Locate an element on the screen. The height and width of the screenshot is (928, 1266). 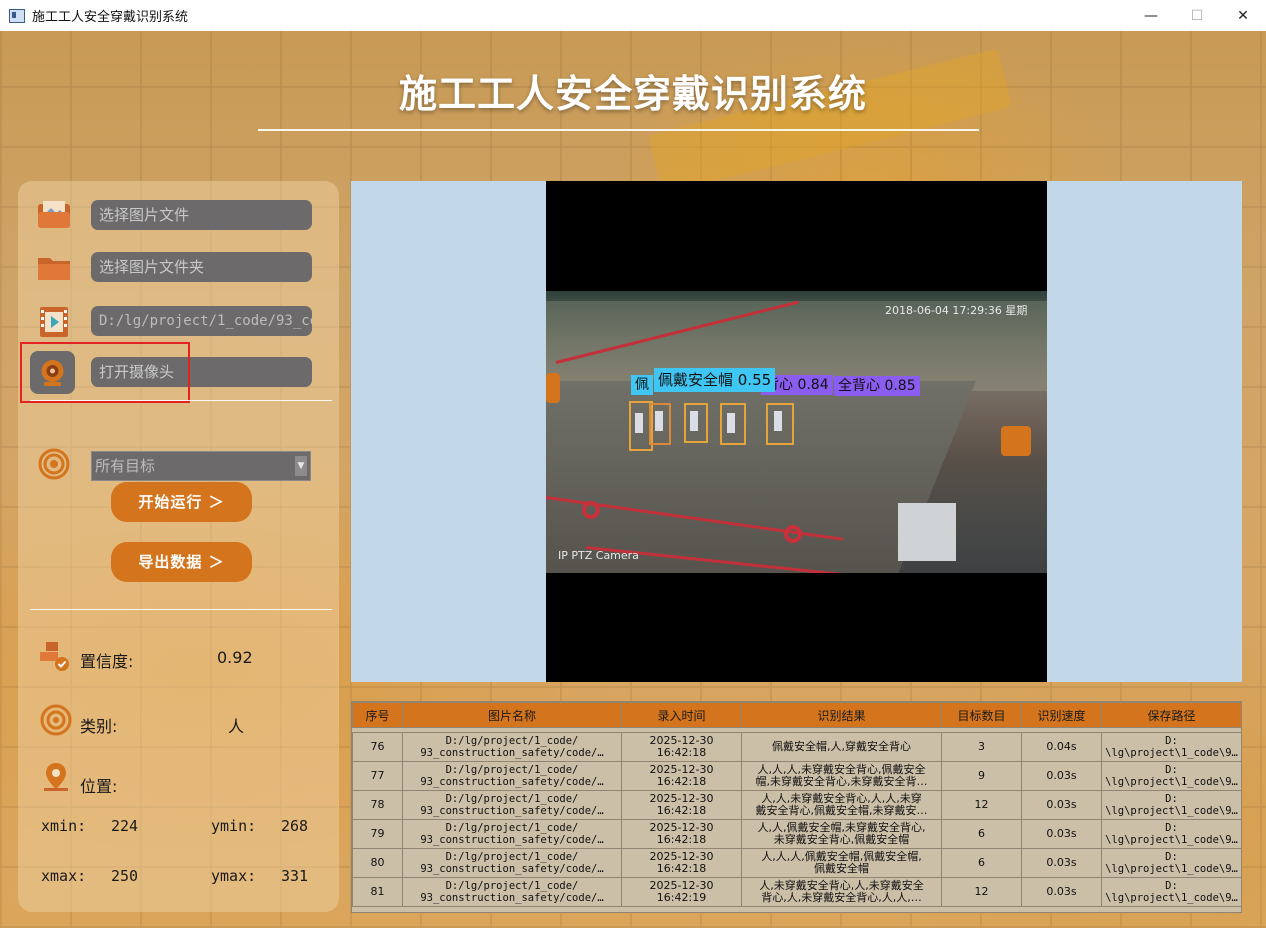
chevron-down-icon: ▼ is located at coordinates (301, 466).